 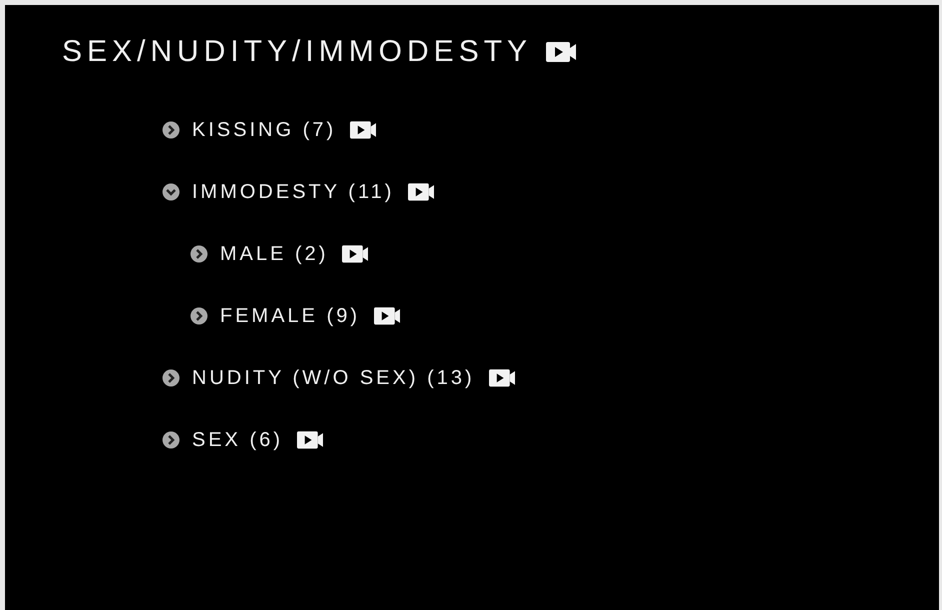 What do you see at coordinates (238, 440) in the screenshot?
I see `category-label: SEX (6)` at bounding box center [238, 440].